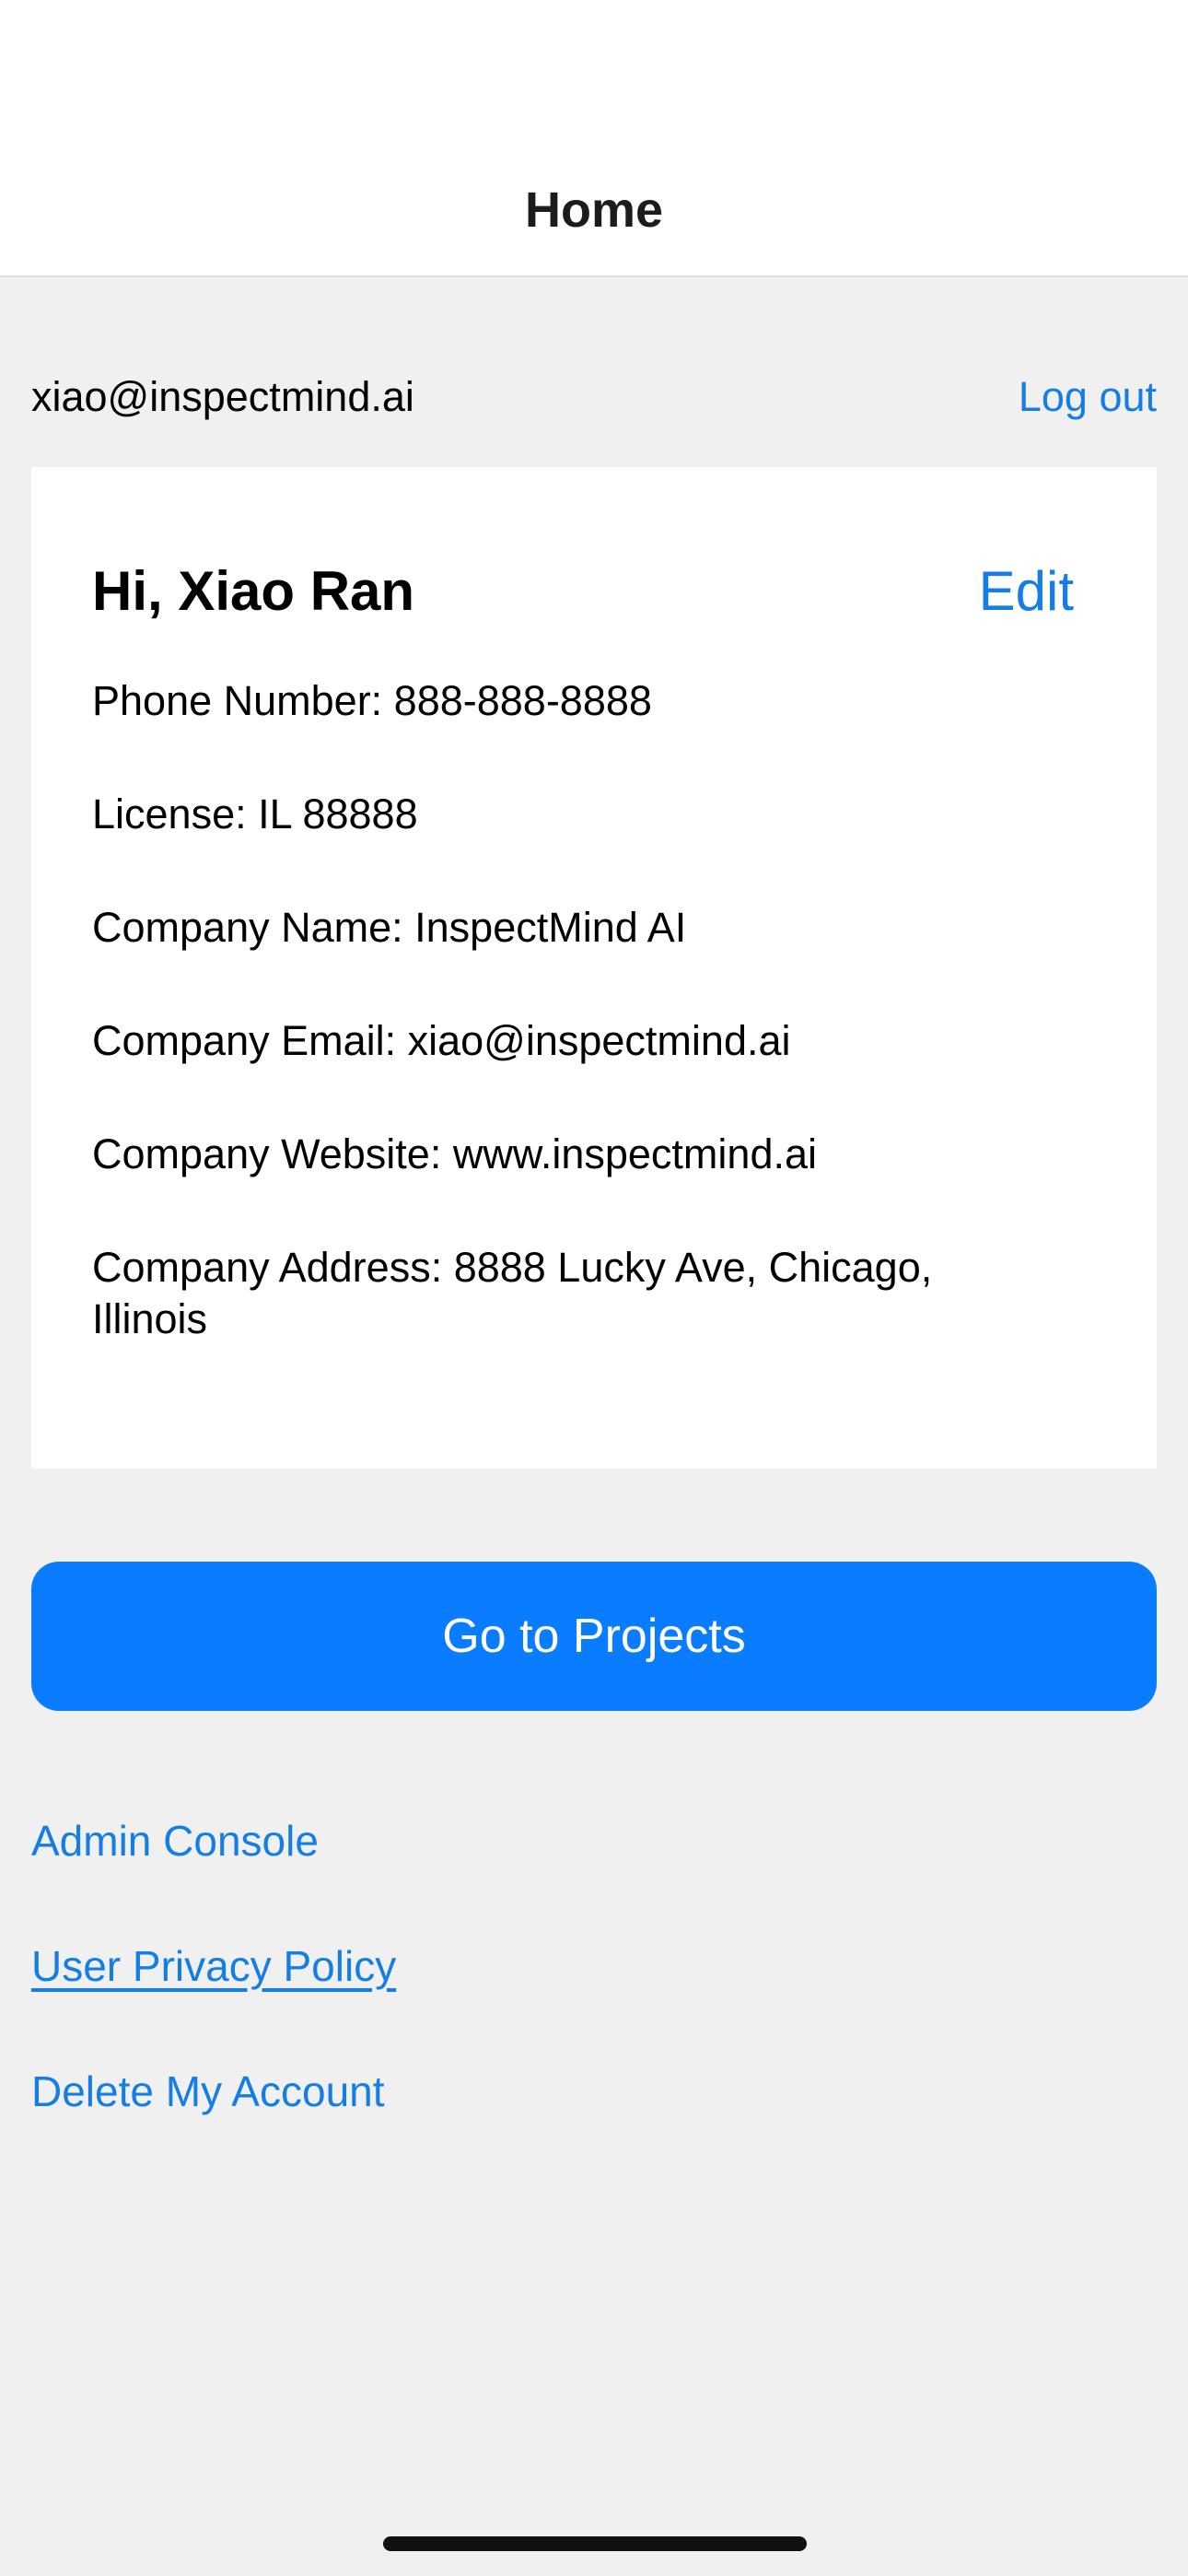  What do you see at coordinates (222, 396) in the screenshot?
I see `account-email: xiao@inspectmind.ai` at bounding box center [222, 396].